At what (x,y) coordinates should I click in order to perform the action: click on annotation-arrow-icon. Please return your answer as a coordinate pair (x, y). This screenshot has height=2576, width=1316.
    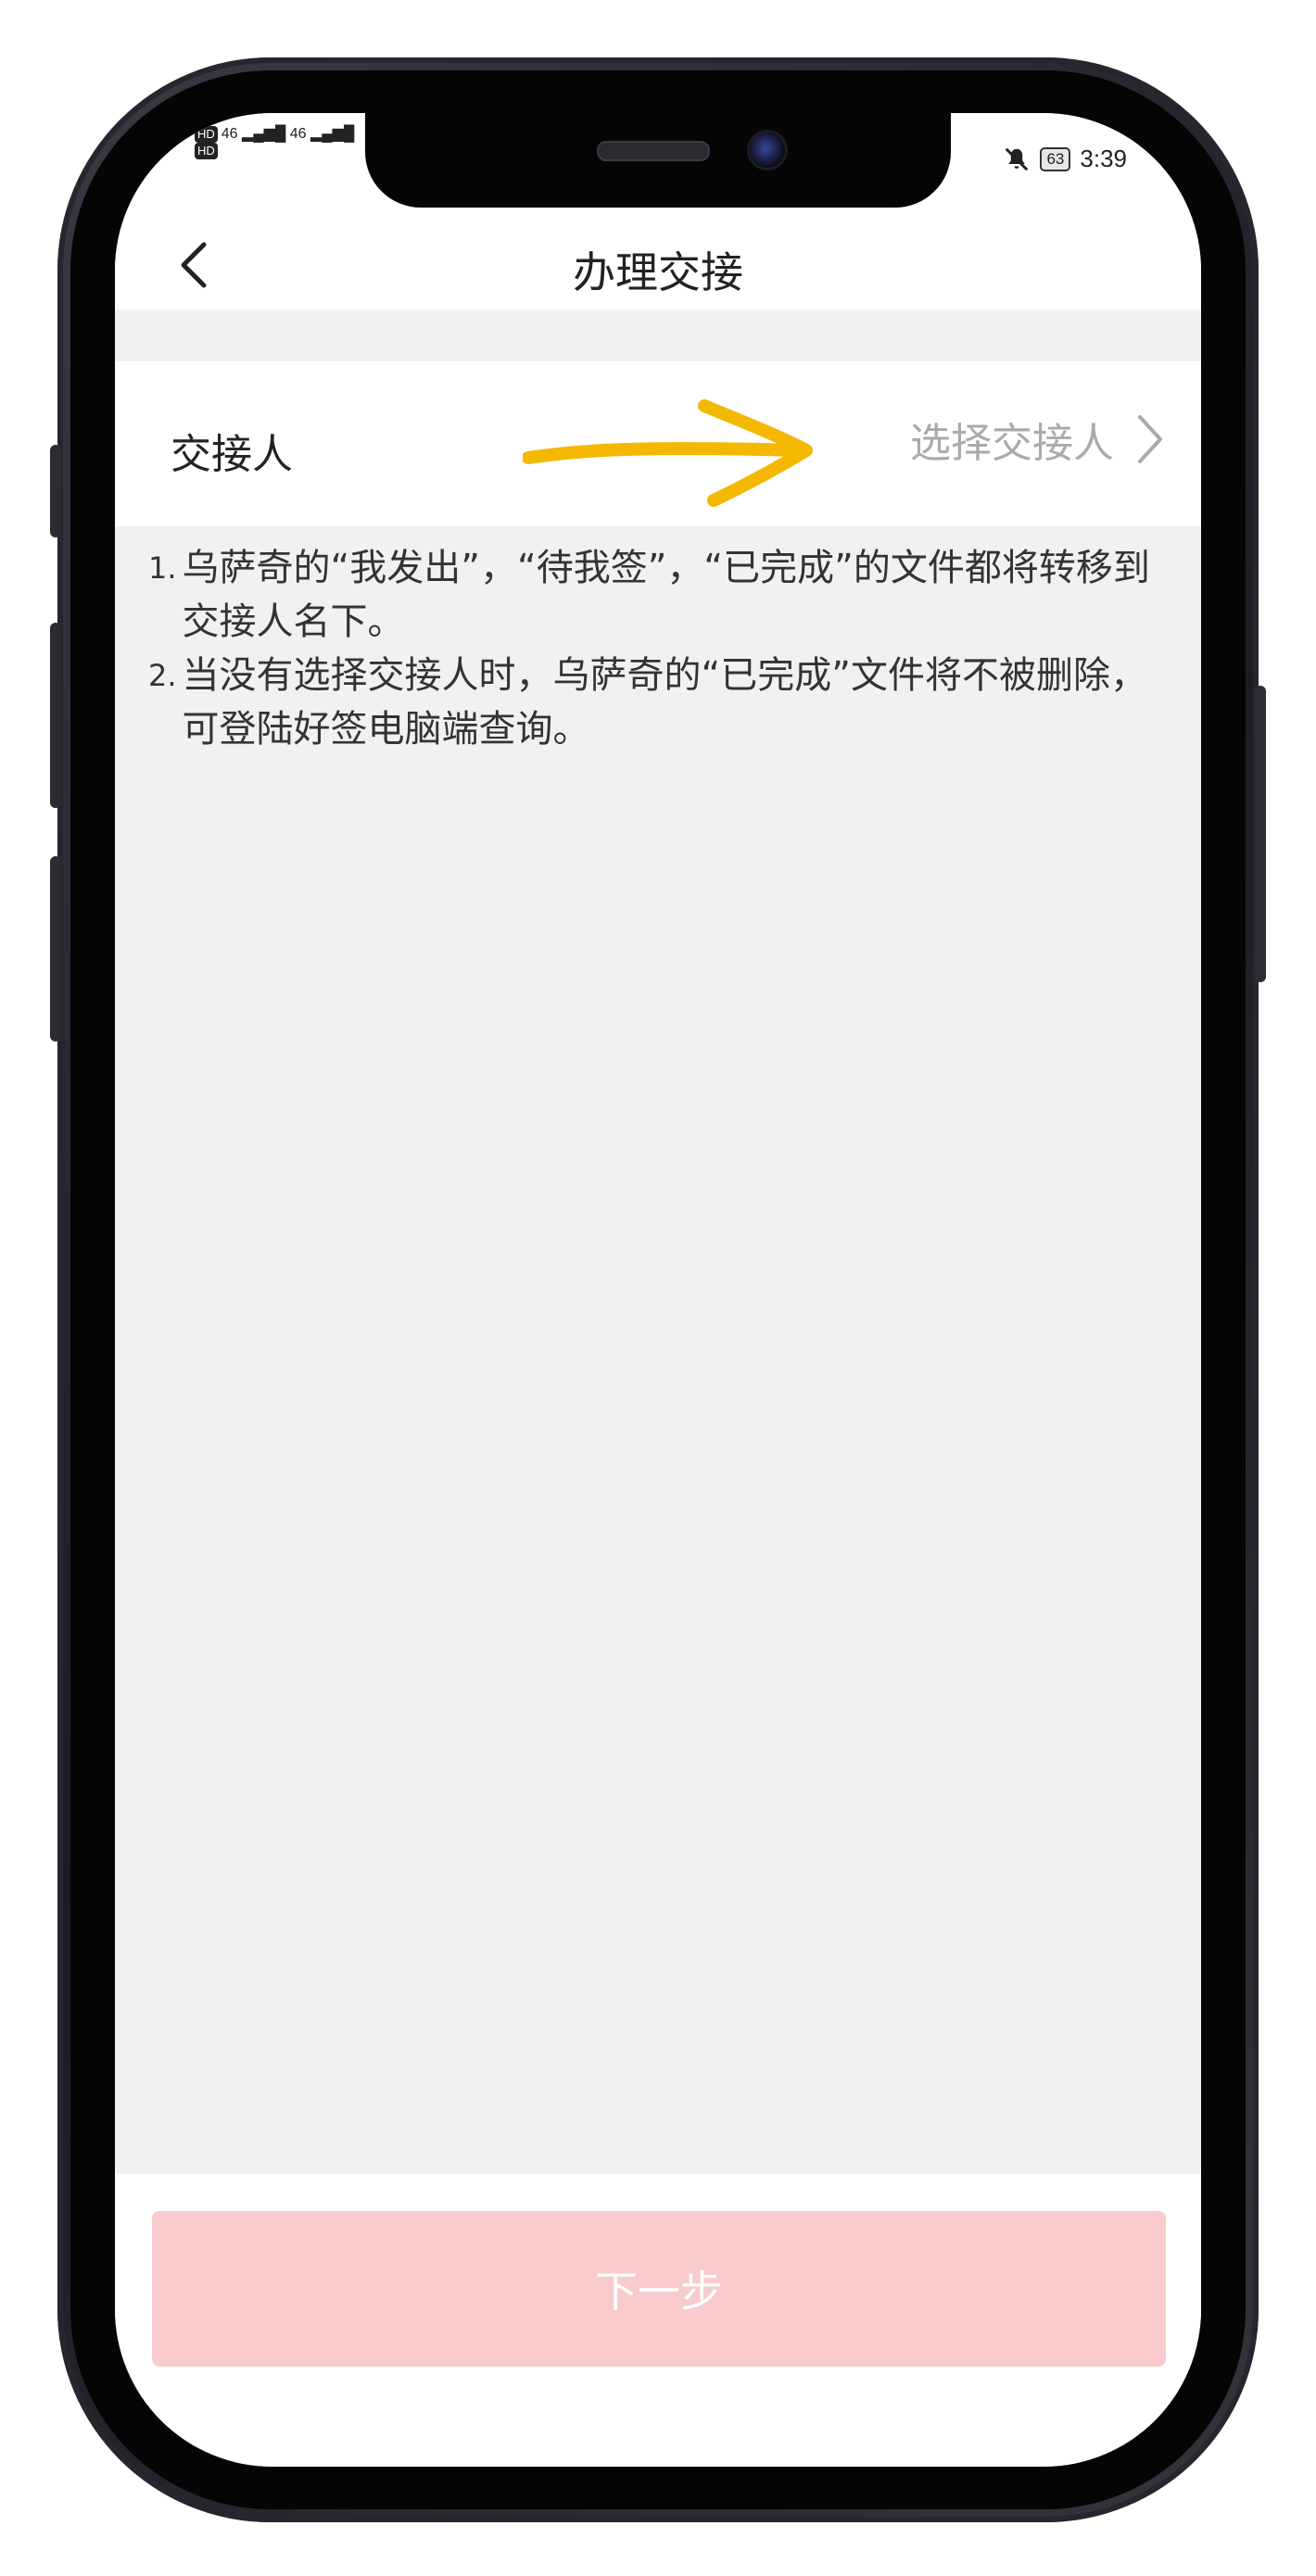
    Looking at the image, I should click on (668, 453).